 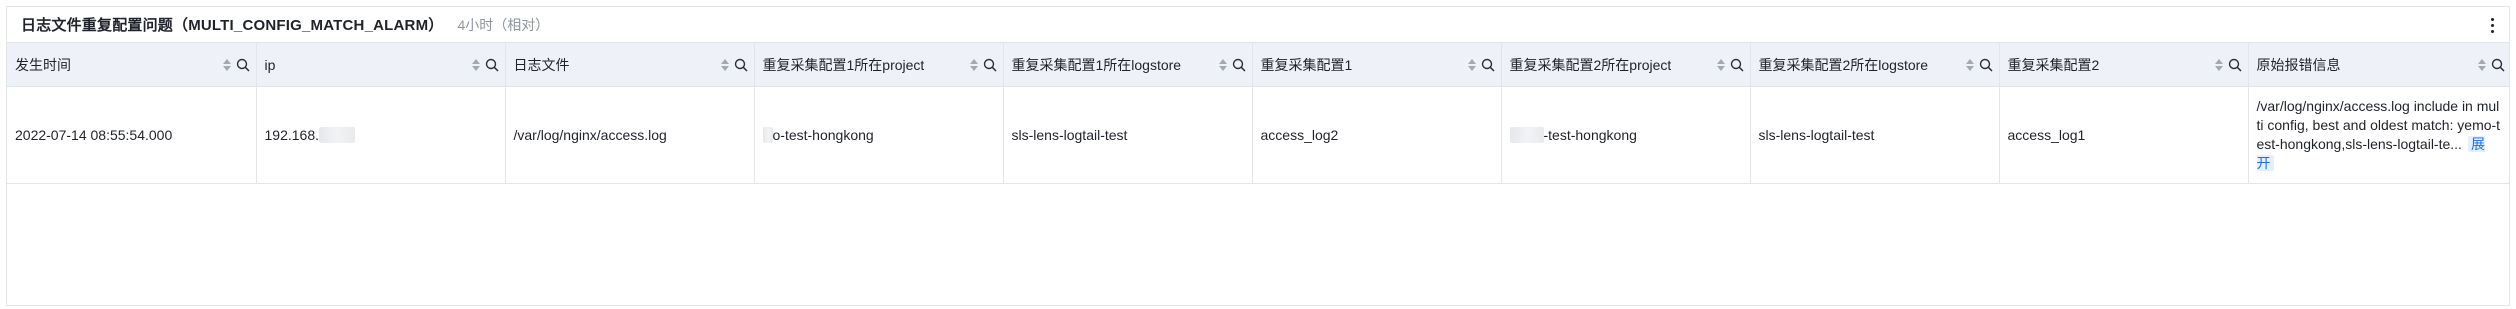 I want to click on cell-ip-text: 192.168., so click(x=292, y=135).